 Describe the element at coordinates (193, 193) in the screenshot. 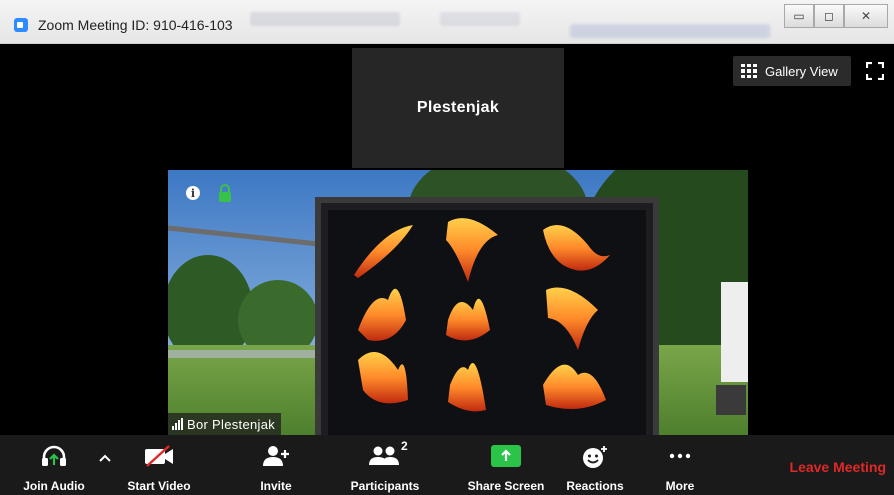

I see `info-icon: i` at that location.